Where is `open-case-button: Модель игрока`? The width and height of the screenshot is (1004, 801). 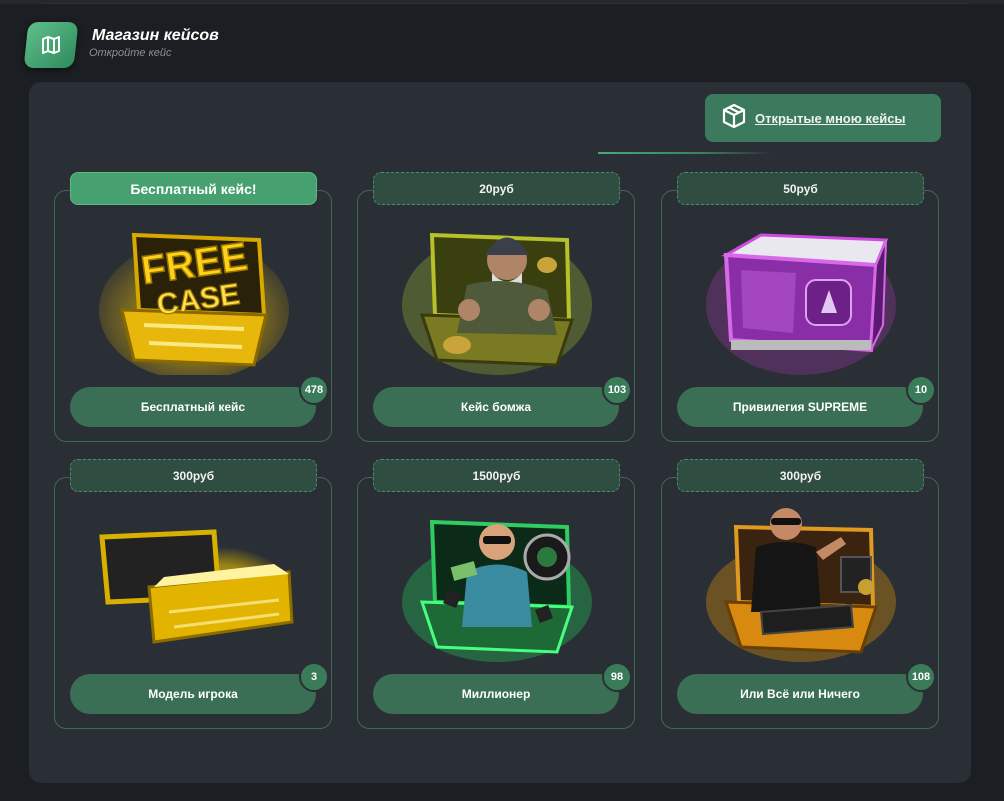 open-case-button: Модель игрока is located at coordinates (193, 694).